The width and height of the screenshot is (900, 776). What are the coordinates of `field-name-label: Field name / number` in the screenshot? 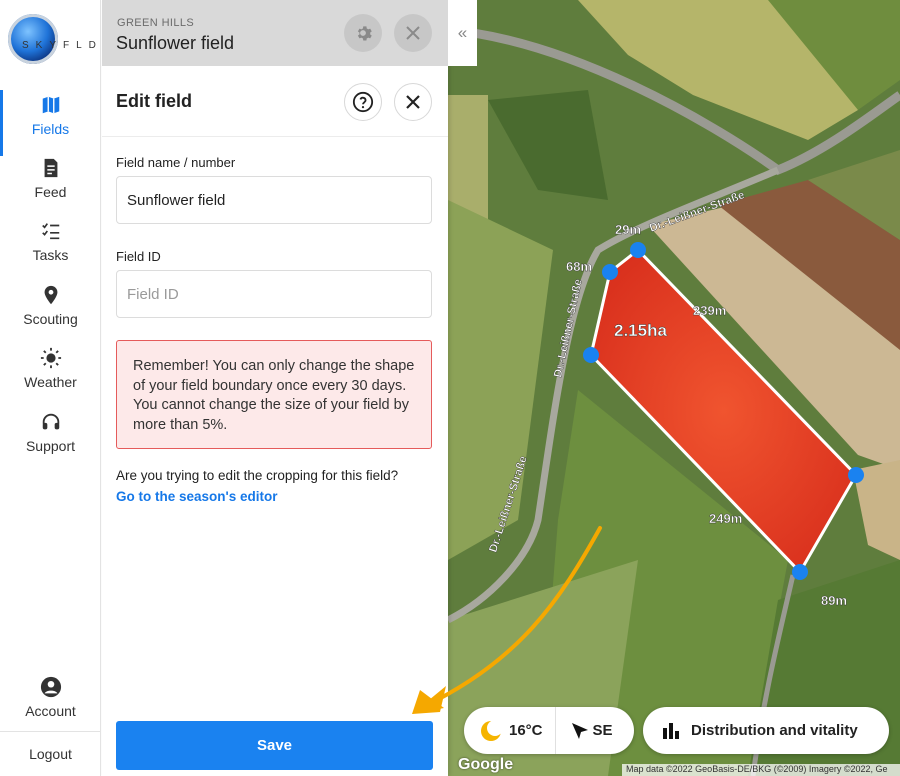 It's located at (176, 162).